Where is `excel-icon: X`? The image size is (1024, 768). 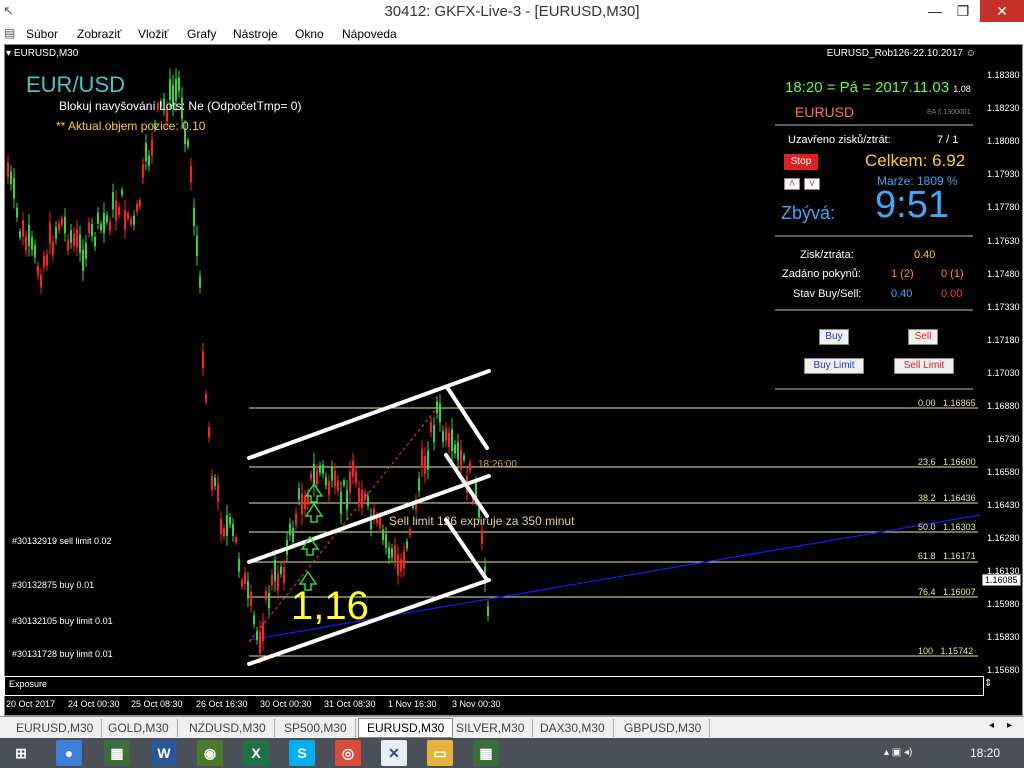
excel-icon: X is located at coordinates (256, 753).